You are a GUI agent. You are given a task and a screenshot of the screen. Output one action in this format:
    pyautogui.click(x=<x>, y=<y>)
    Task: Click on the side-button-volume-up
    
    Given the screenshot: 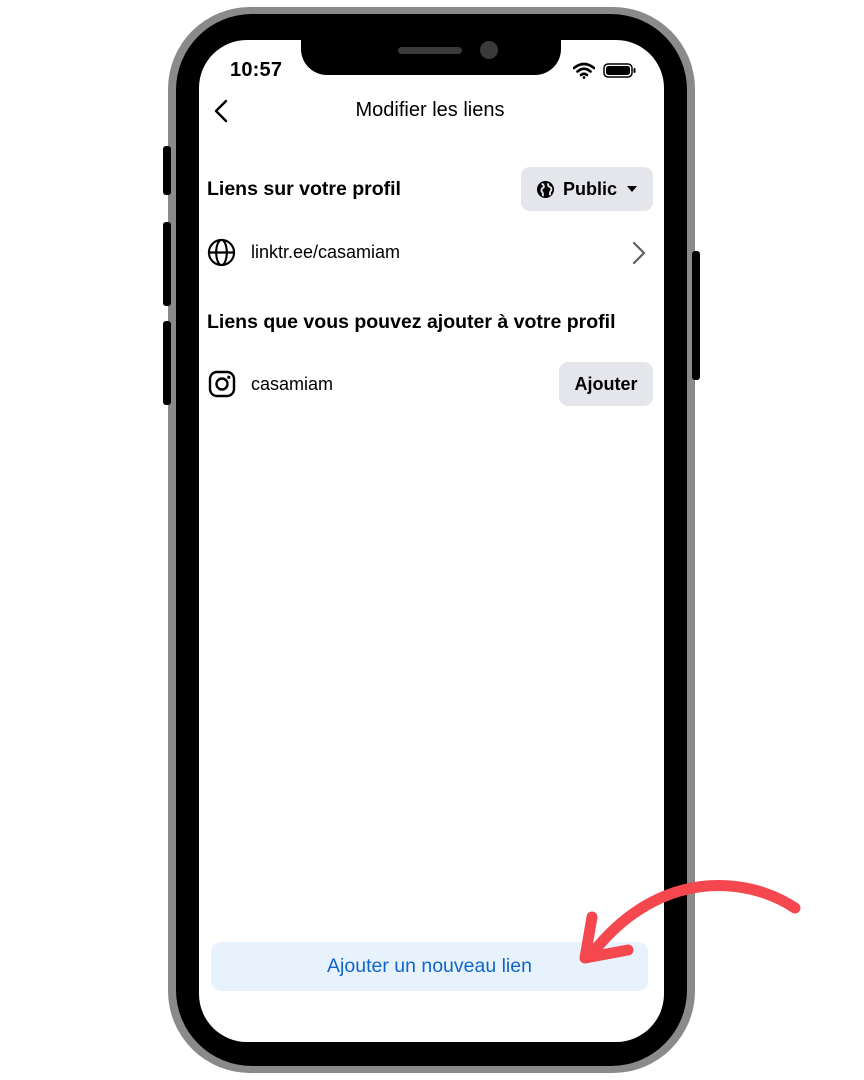 What is the action you would take?
    pyautogui.click(x=167, y=264)
    